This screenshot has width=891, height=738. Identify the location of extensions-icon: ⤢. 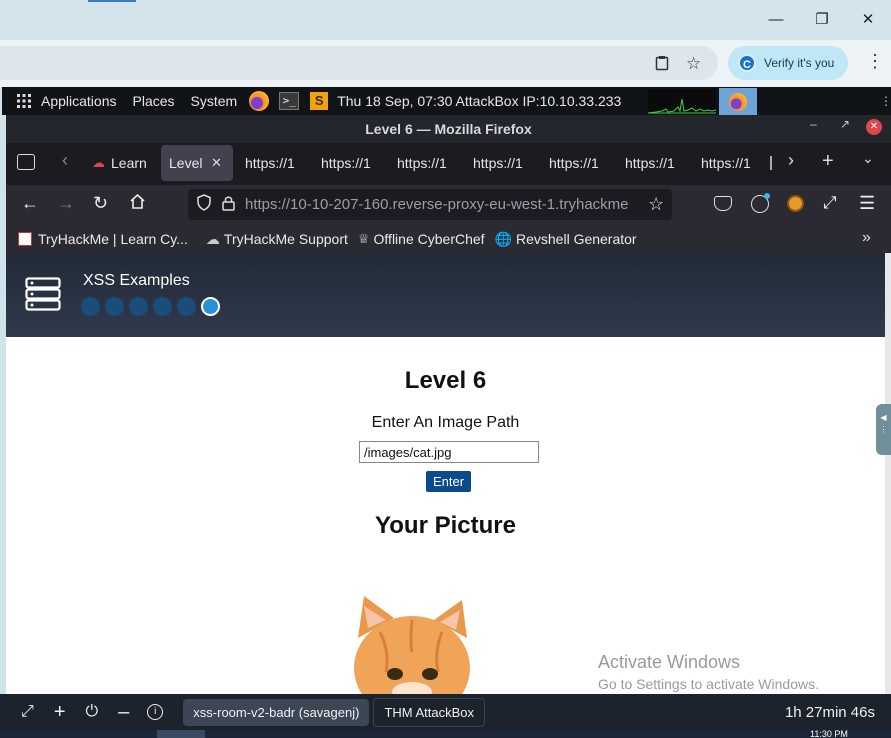
(830, 203).